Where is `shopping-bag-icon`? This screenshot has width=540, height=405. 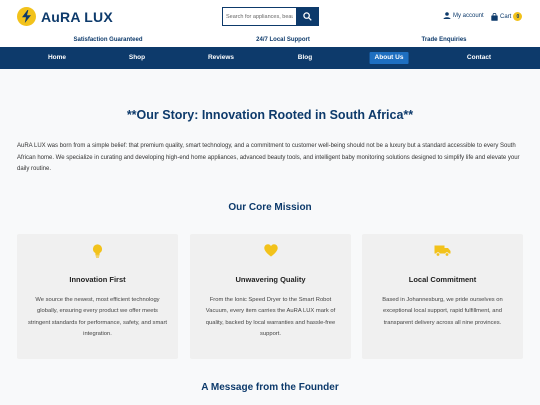 shopping-bag-icon is located at coordinates (494, 16).